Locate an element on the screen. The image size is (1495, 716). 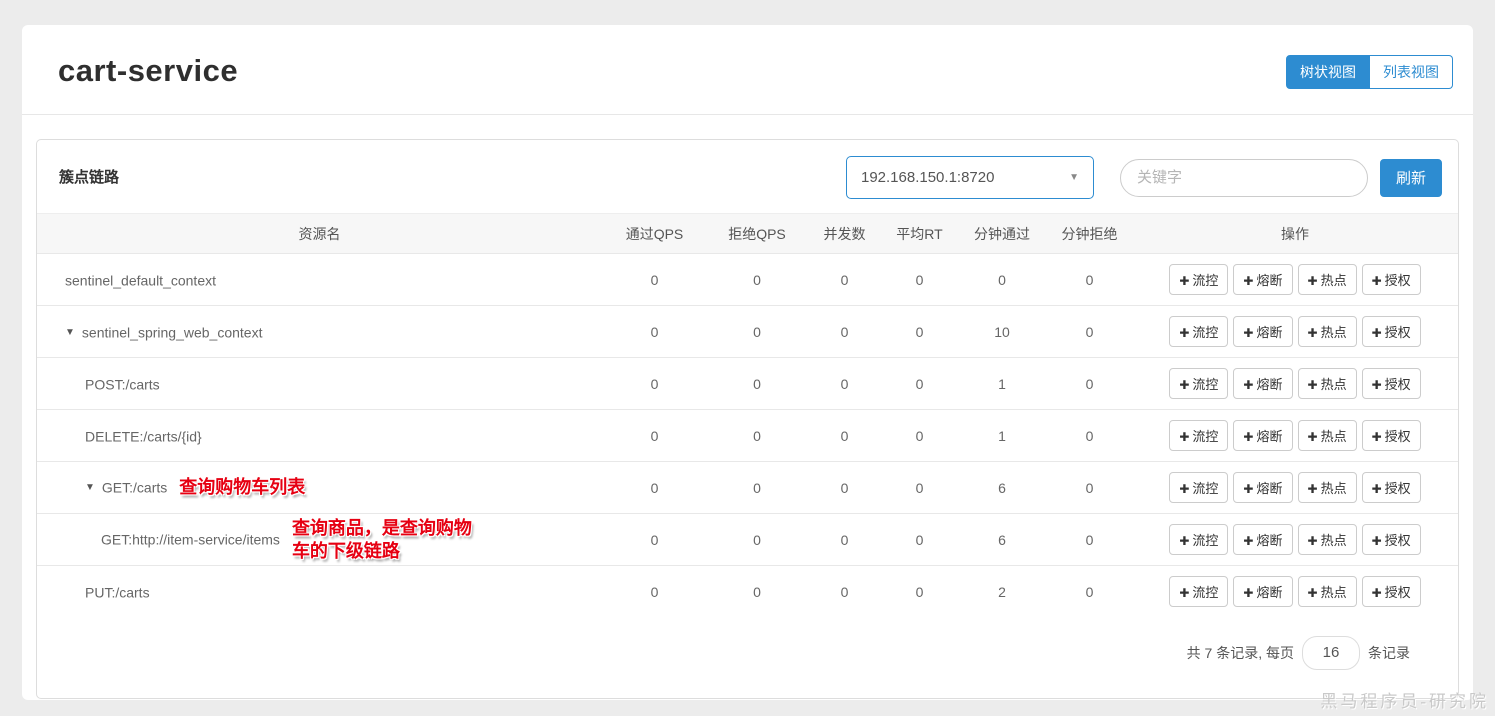
resource-name: GET:http://item-service/items is located at coordinates (190, 539).